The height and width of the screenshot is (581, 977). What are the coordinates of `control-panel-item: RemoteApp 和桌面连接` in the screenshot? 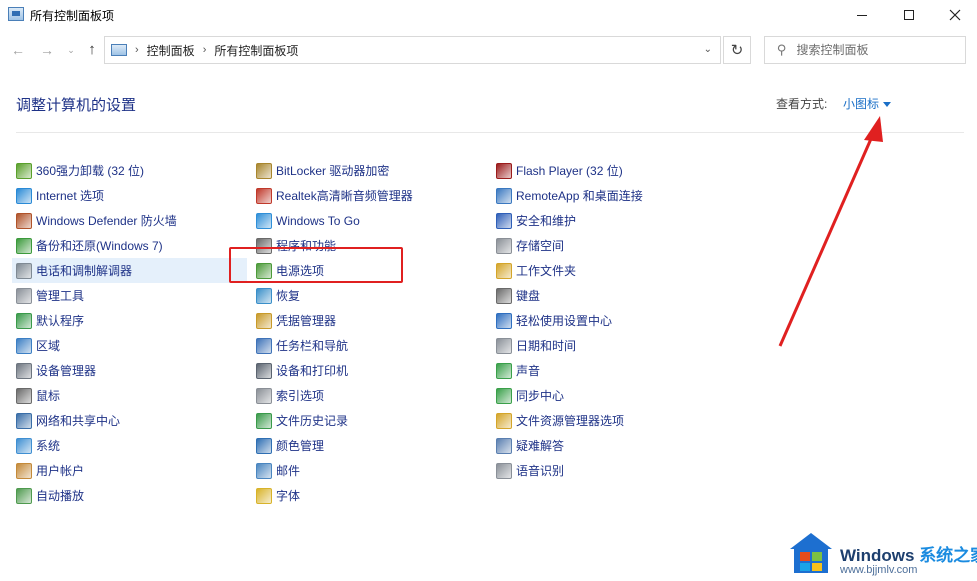 It's located at (609, 195).